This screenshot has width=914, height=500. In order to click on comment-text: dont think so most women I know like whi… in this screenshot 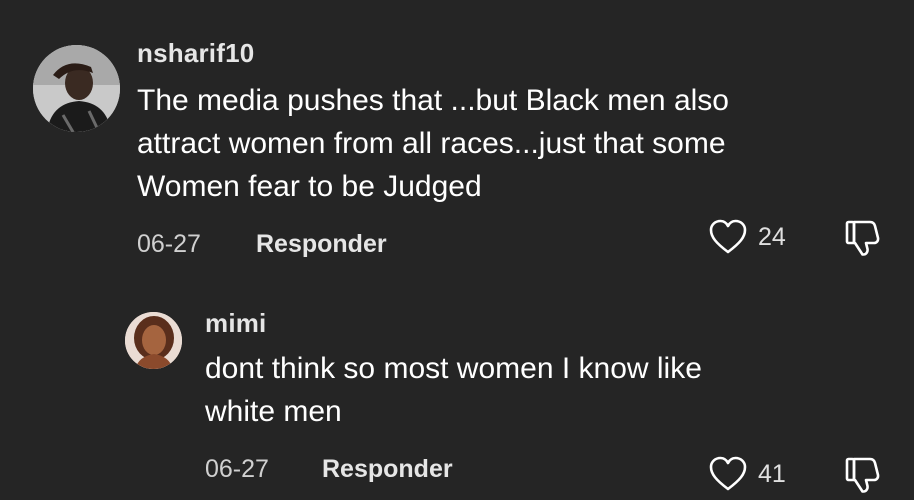, I will do `click(550, 390)`.